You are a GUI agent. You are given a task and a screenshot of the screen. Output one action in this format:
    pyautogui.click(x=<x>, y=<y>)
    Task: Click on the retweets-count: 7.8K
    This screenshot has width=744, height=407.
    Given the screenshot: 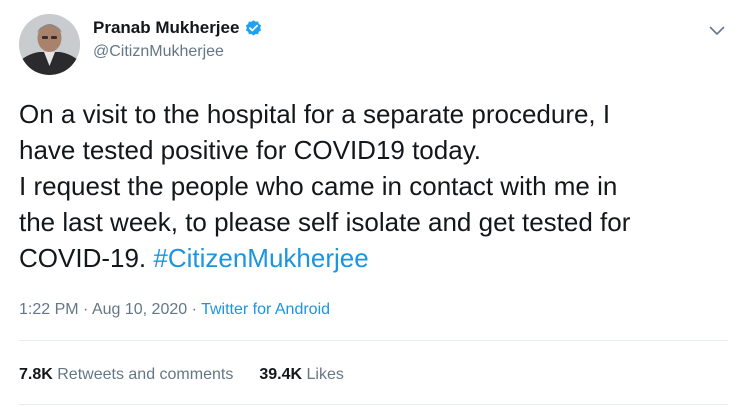 What is the action you would take?
    pyautogui.click(x=36, y=374)
    